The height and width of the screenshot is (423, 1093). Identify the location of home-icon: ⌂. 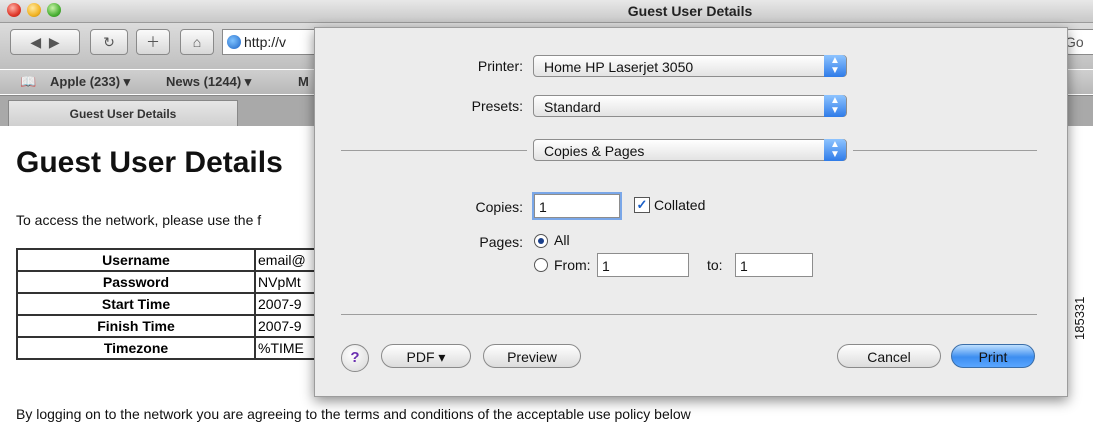
(197, 42).